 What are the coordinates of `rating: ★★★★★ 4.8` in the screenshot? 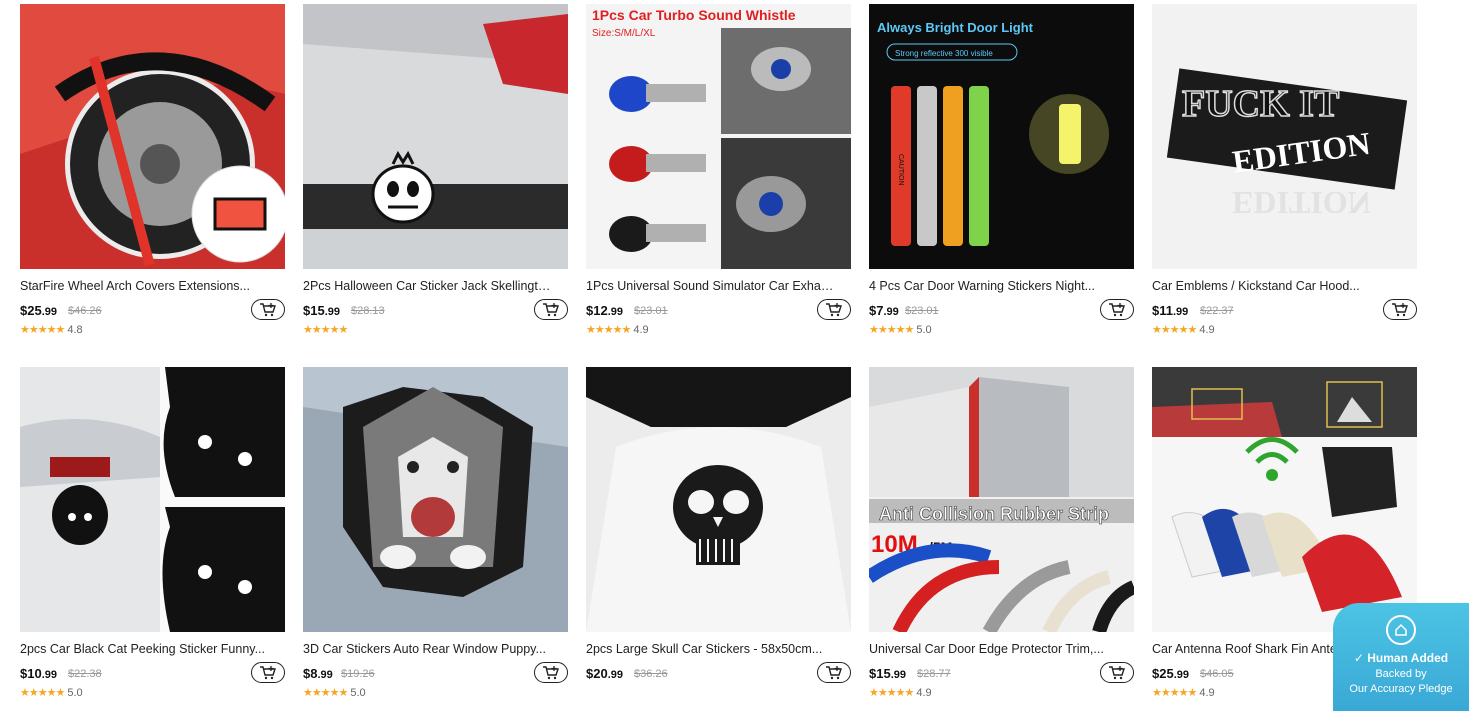 It's located at (51, 330).